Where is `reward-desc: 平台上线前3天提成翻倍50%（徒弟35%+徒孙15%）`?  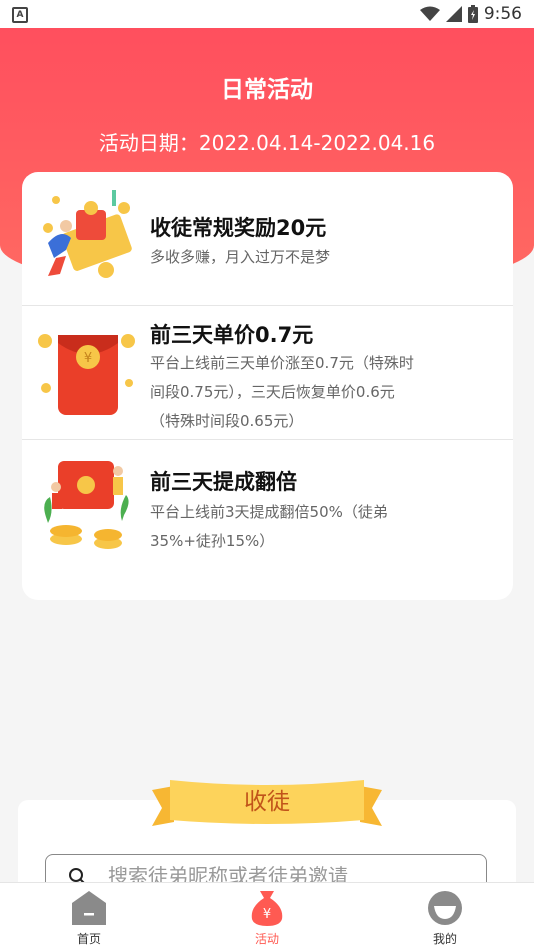 reward-desc: 平台上线前3天提成翻倍50%（徒弟35%+徒孙15%） is located at coordinates (269, 526).